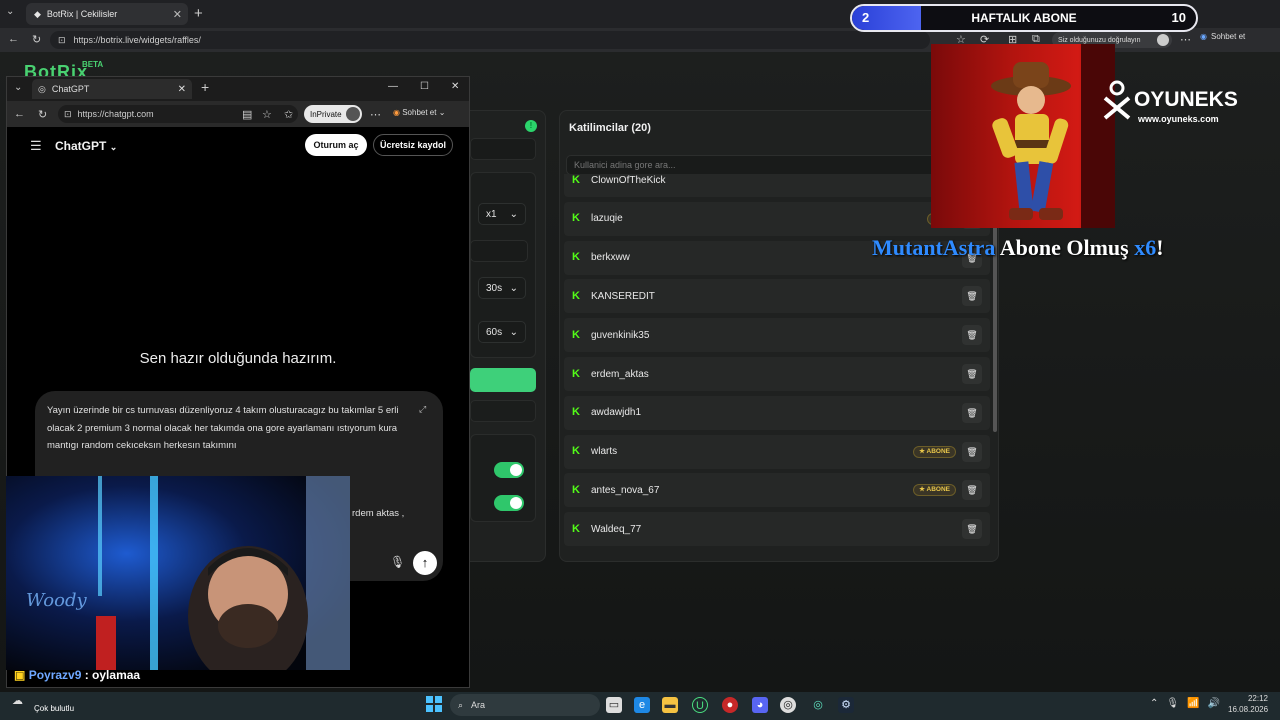 This screenshot has width=1280, height=720. I want to click on duration-select: 30s ⌄, so click(502, 288).